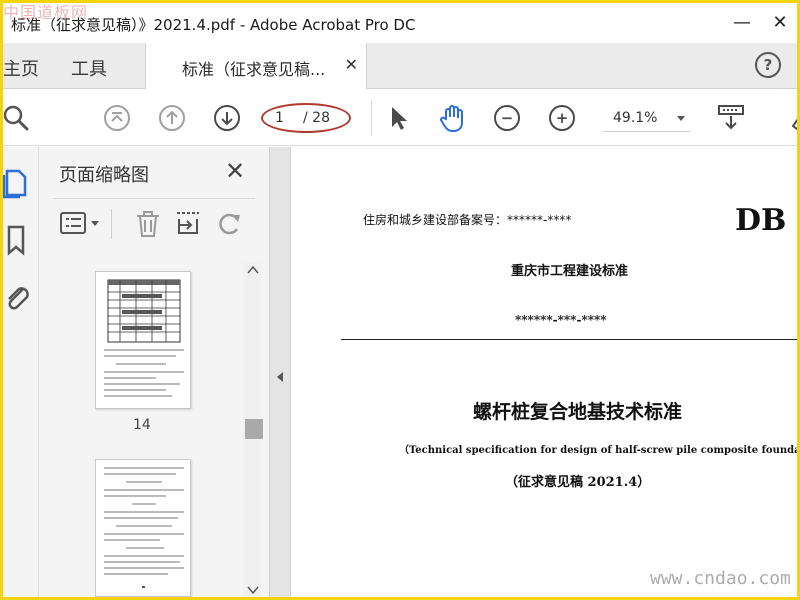 Image resolution: width=800 pixels, height=600 pixels. Describe the element at coordinates (253, 590) in the screenshot. I see `scroll-down-icon` at that location.